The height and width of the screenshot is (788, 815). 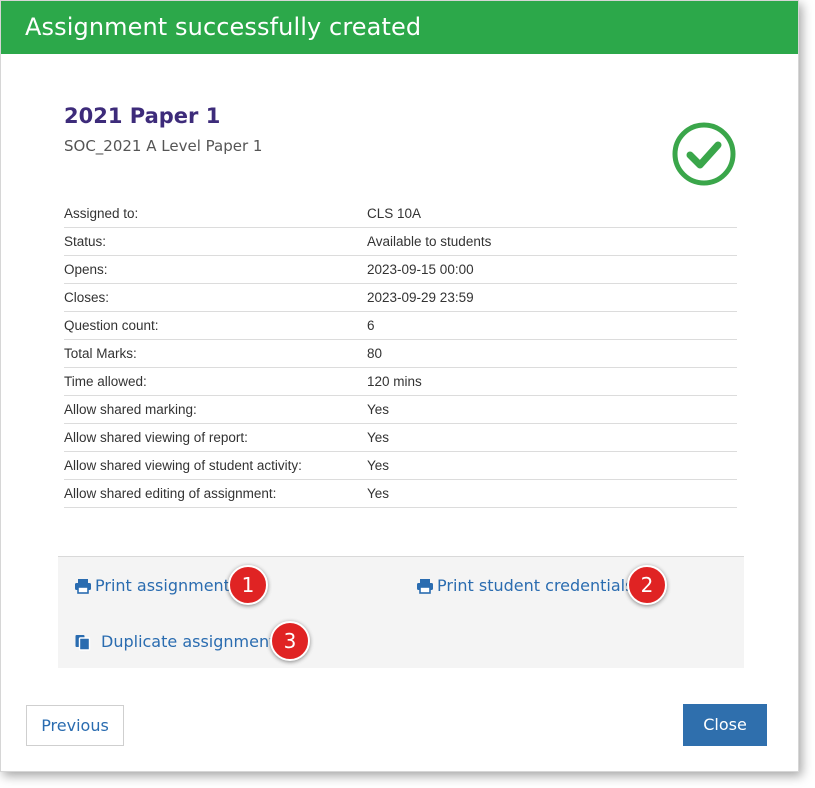 I want to click on copy-icon, so click(x=83, y=642).